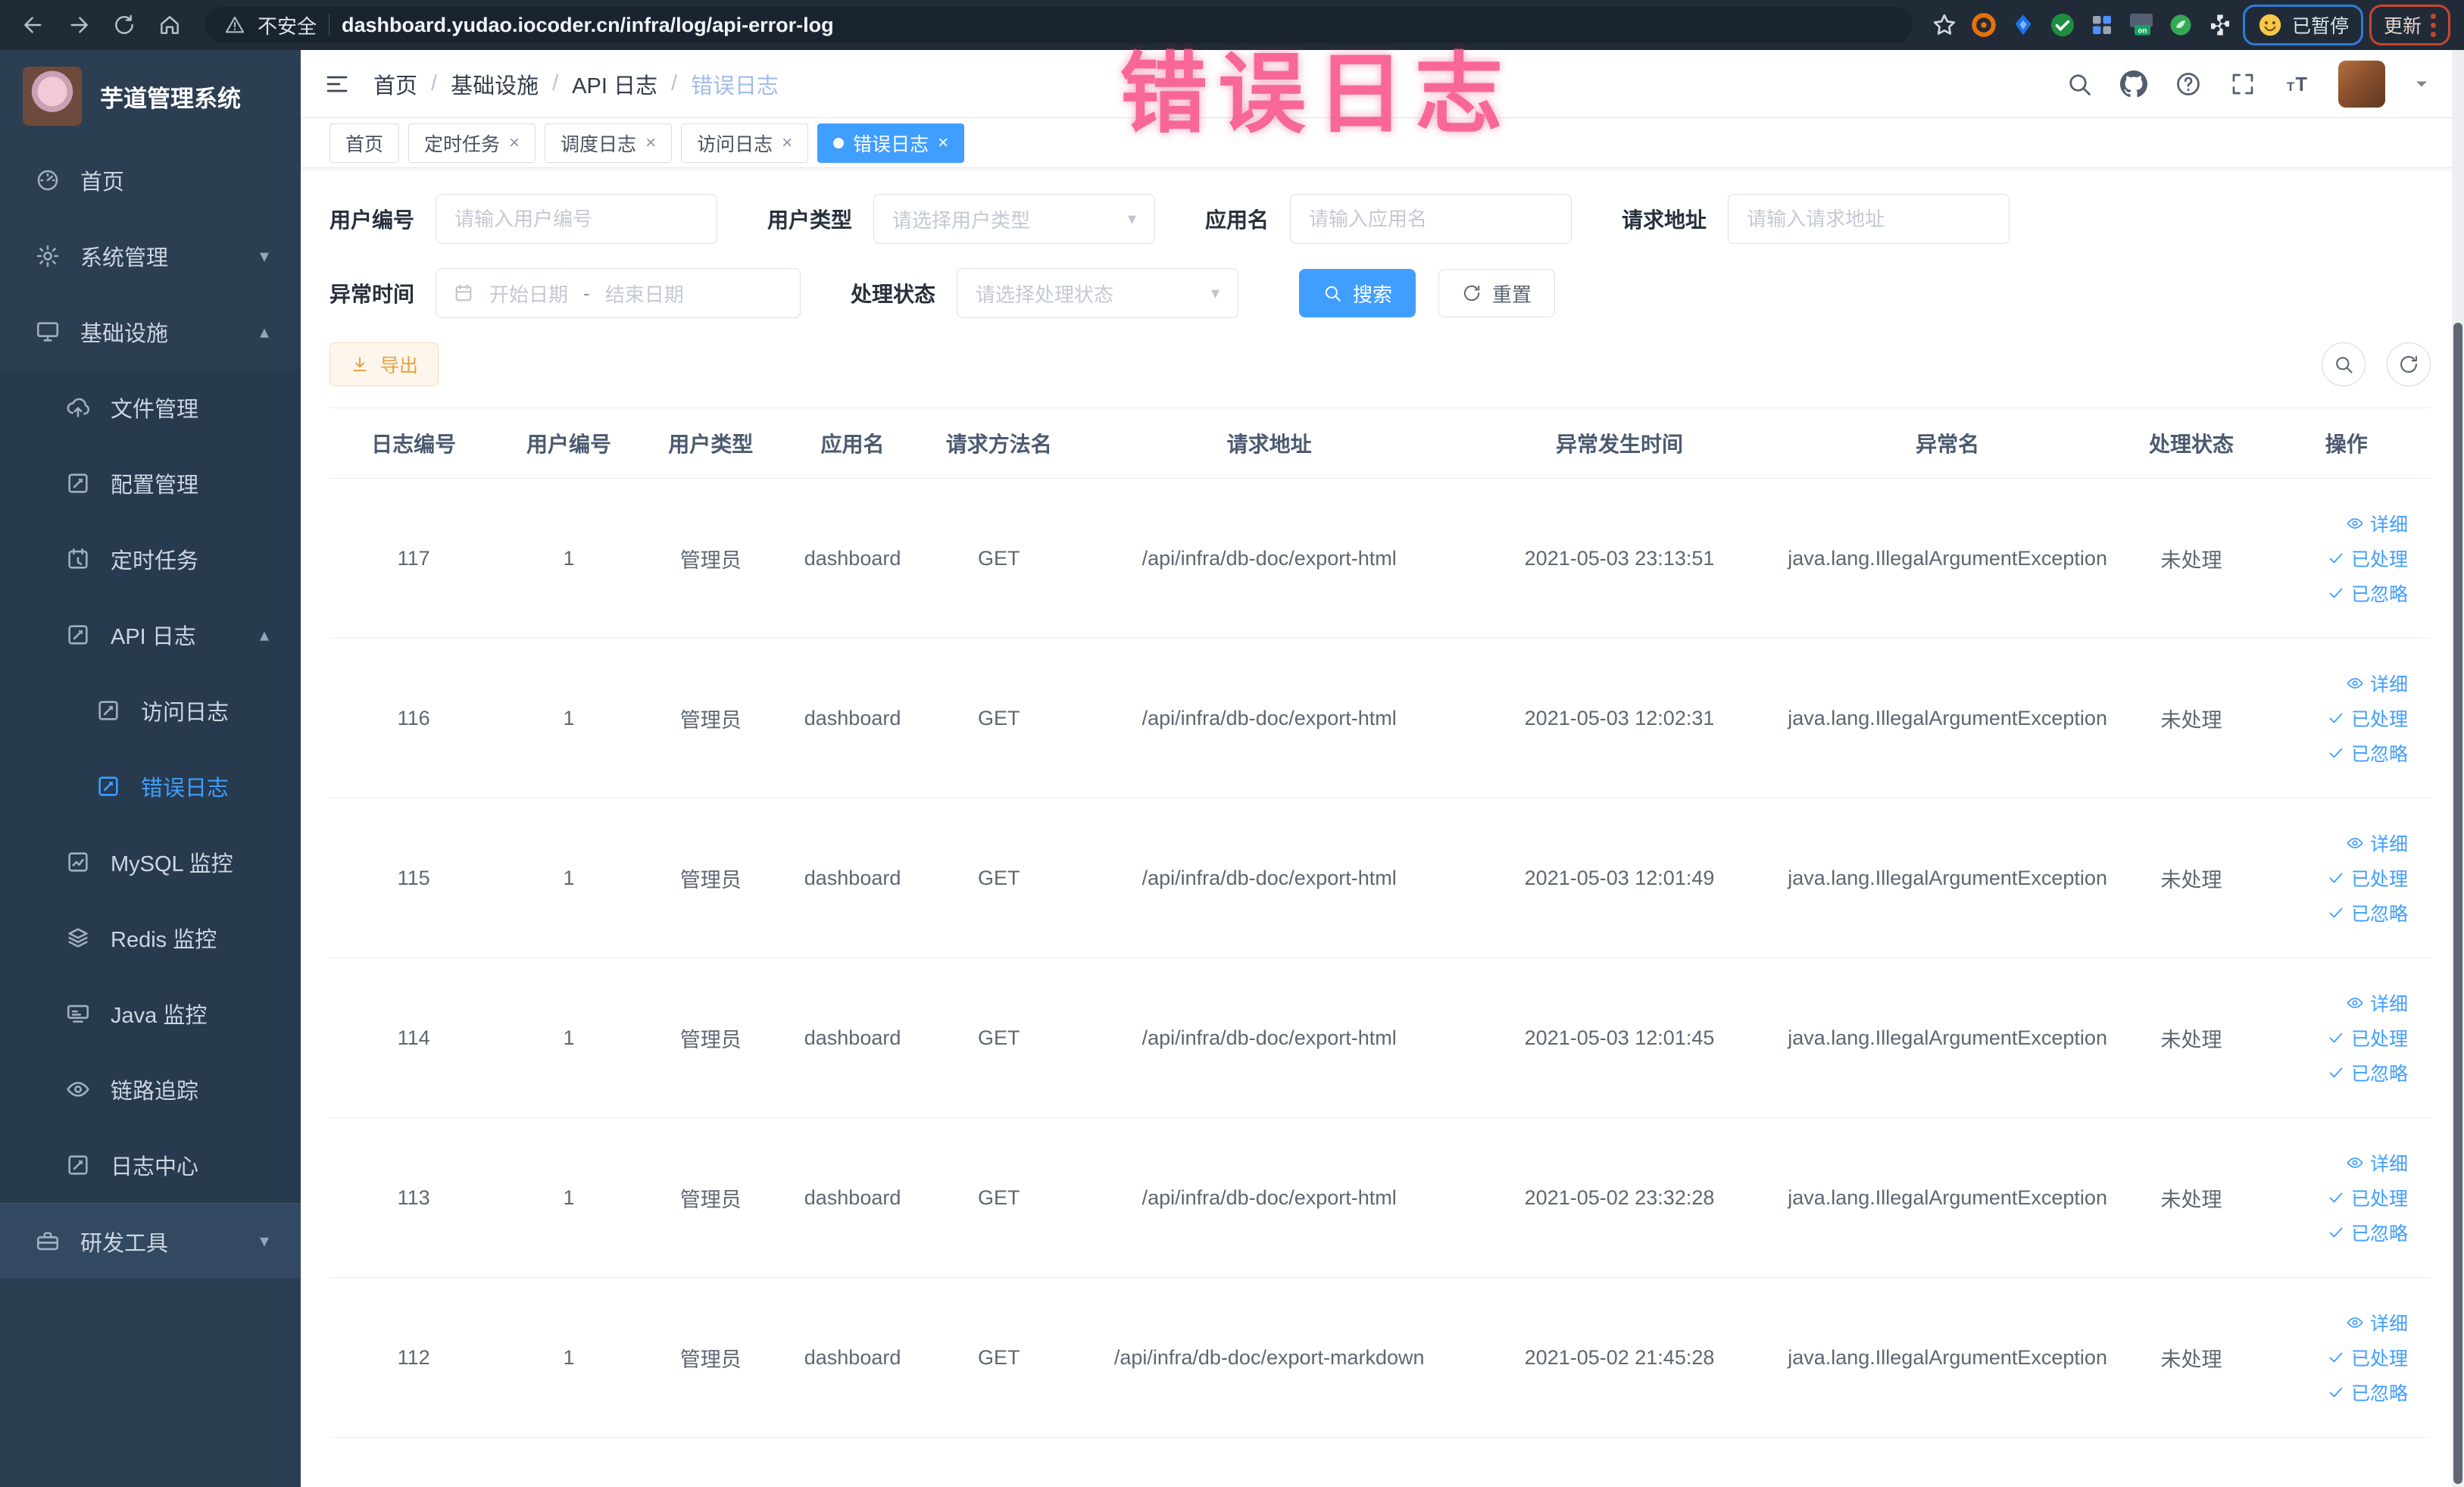 Image resolution: width=2464 pixels, height=1487 pixels. Describe the element at coordinates (150, 180) in the screenshot. I see `sidebar-item-home: 首页` at that location.